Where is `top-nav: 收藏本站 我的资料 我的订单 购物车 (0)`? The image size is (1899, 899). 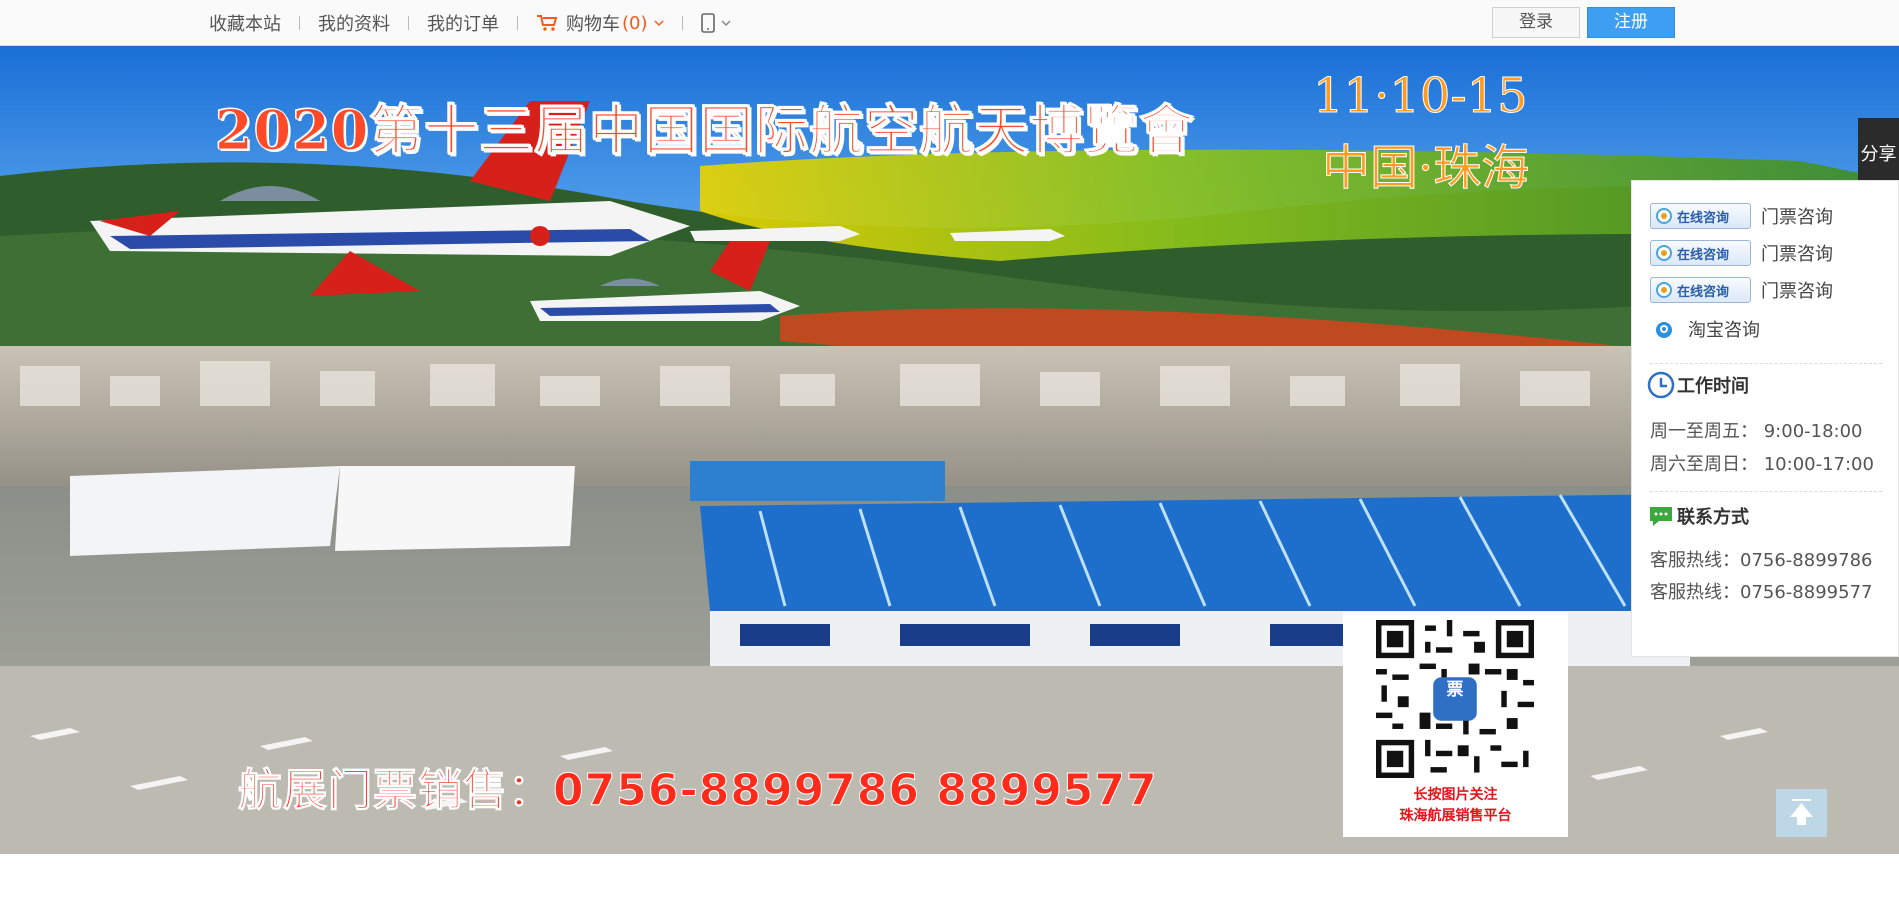
top-nav: 收藏本站 我的资料 我的订单 购物车 (0) is located at coordinates (470, 23).